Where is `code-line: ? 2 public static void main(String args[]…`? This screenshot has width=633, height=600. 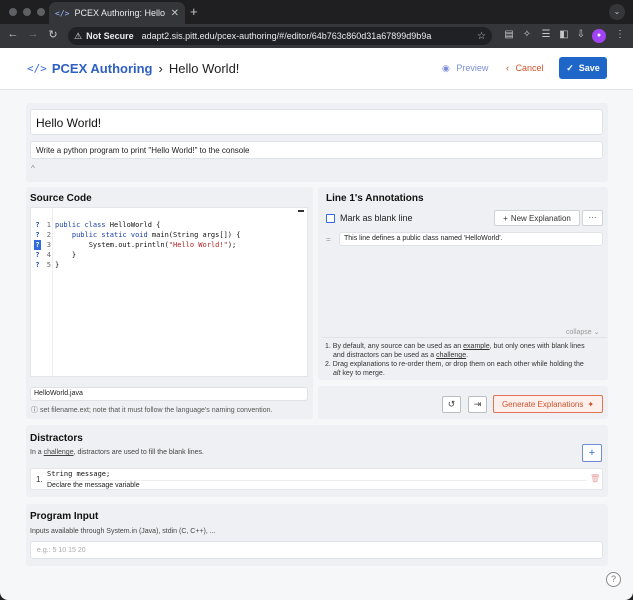
code-line: ? 2 public static void main(String args[]… is located at coordinates (169, 229).